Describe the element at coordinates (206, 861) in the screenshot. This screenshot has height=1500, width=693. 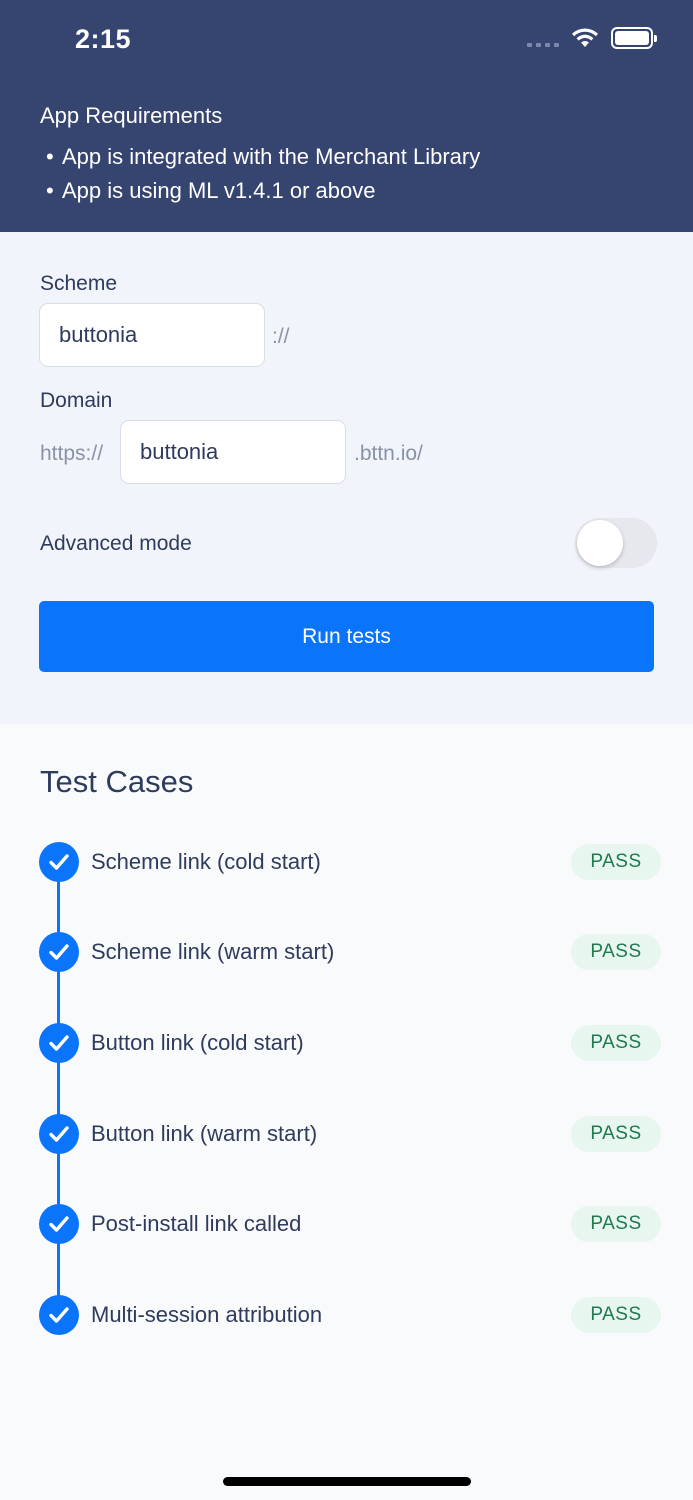
I see `test-case-label: Scheme link (cold start)` at that location.